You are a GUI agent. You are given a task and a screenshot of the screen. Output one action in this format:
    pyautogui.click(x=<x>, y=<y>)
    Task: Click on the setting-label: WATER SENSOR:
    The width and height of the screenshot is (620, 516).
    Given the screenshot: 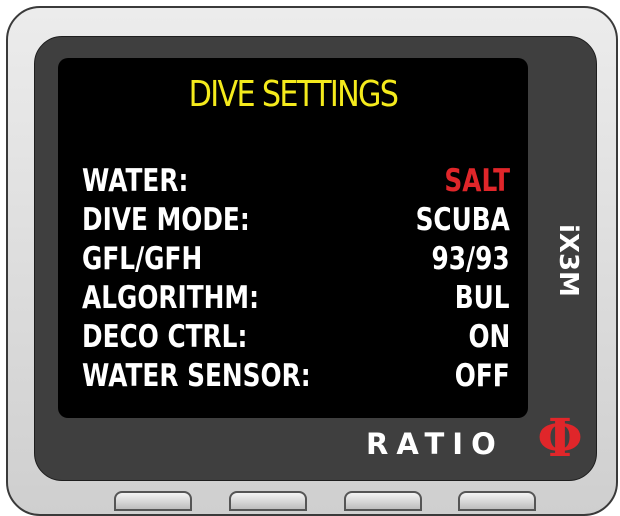 What is the action you would take?
    pyautogui.click(x=196, y=376)
    